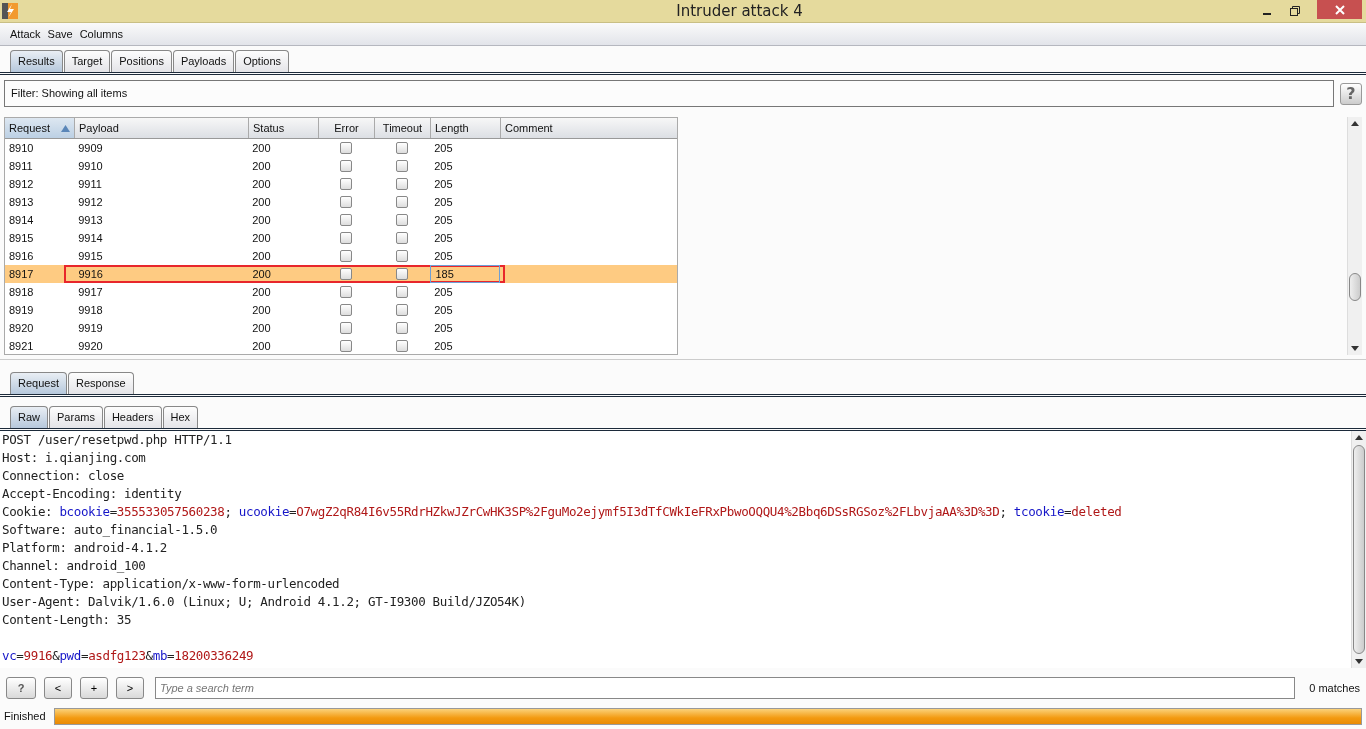  What do you see at coordinates (347, 128) in the screenshot?
I see `column-header: Error` at bounding box center [347, 128].